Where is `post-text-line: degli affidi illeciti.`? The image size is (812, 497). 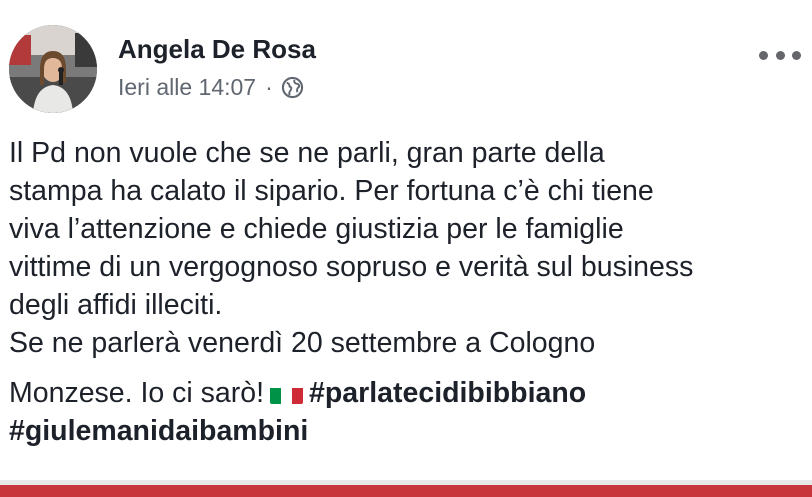
post-text-line: degli affidi illeciti. is located at coordinates (116, 305).